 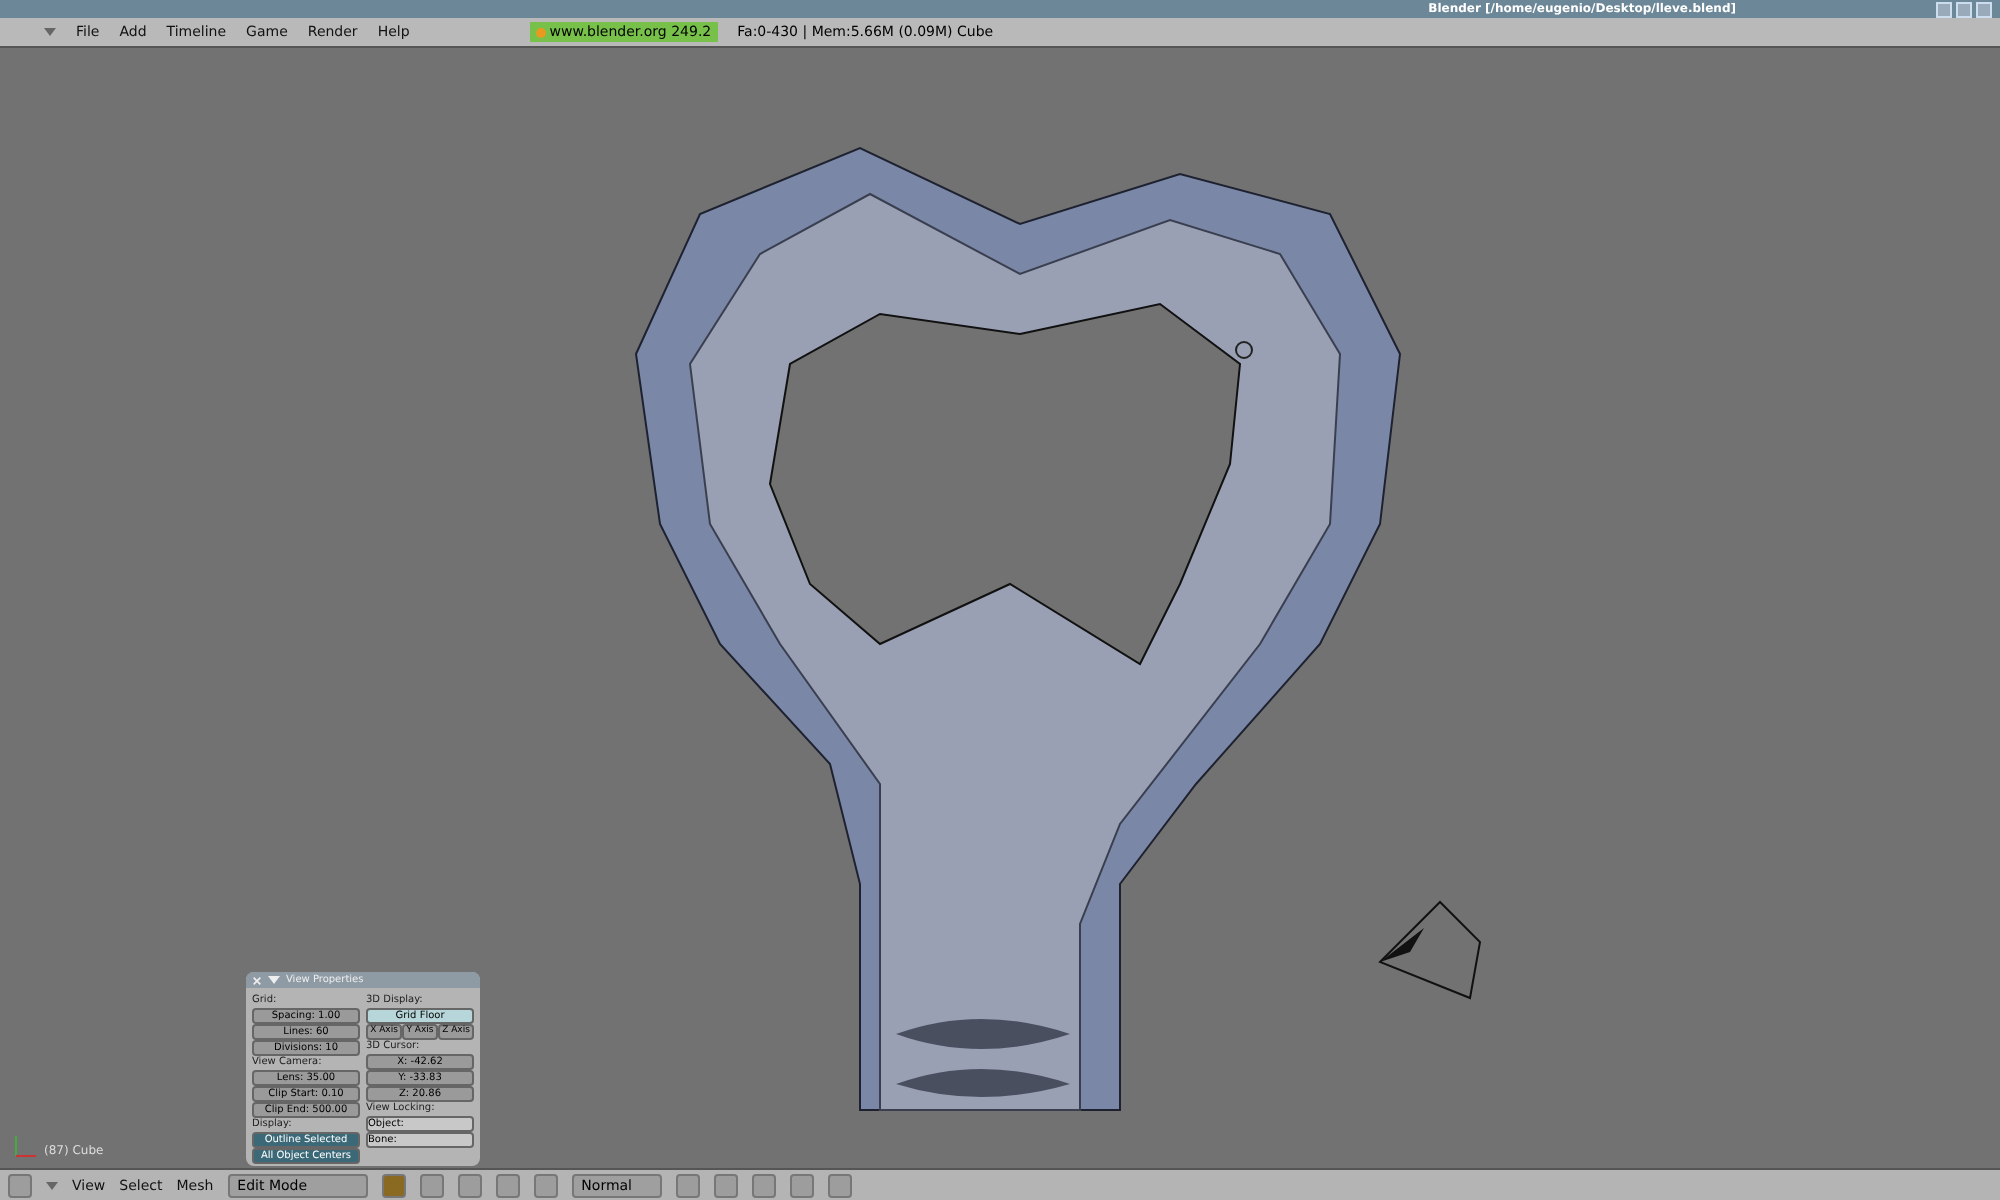 I want to click on camera-drawing, so click(x=1430, y=950).